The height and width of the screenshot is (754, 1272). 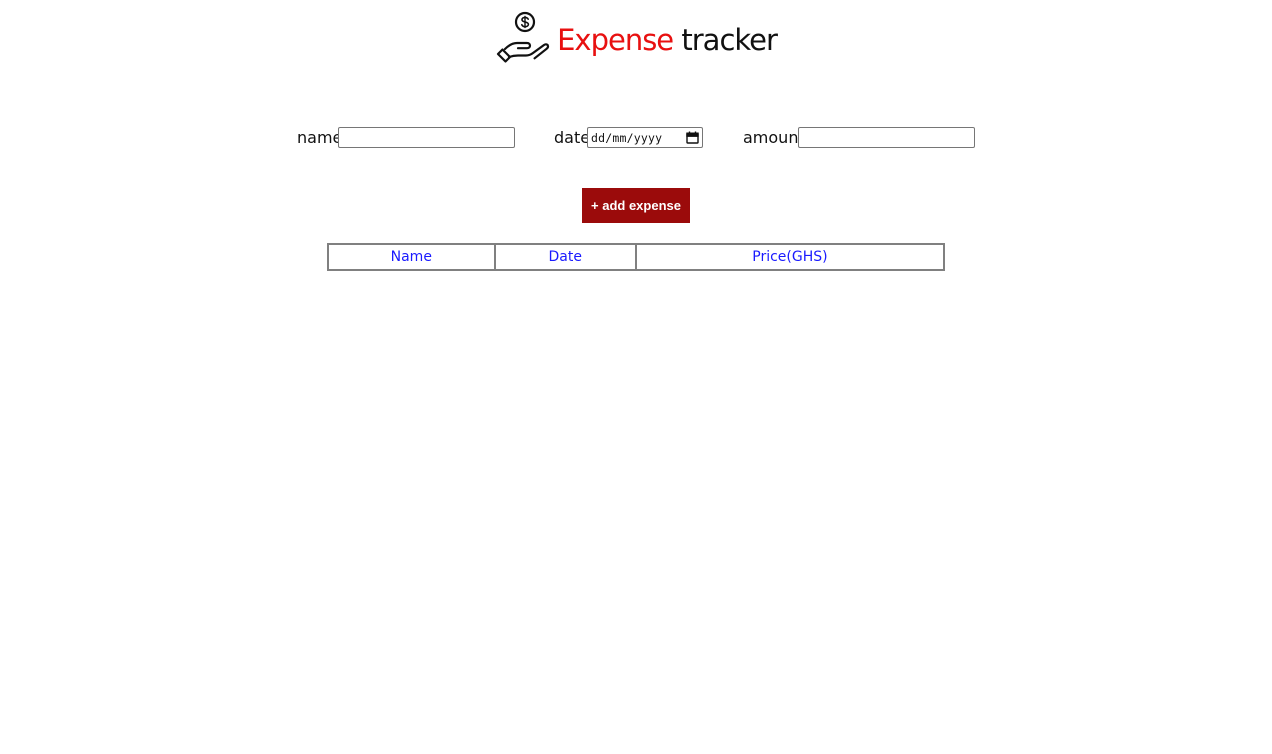 I want to click on date-input: dd/mm/yyyy, so click(x=645, y=137).